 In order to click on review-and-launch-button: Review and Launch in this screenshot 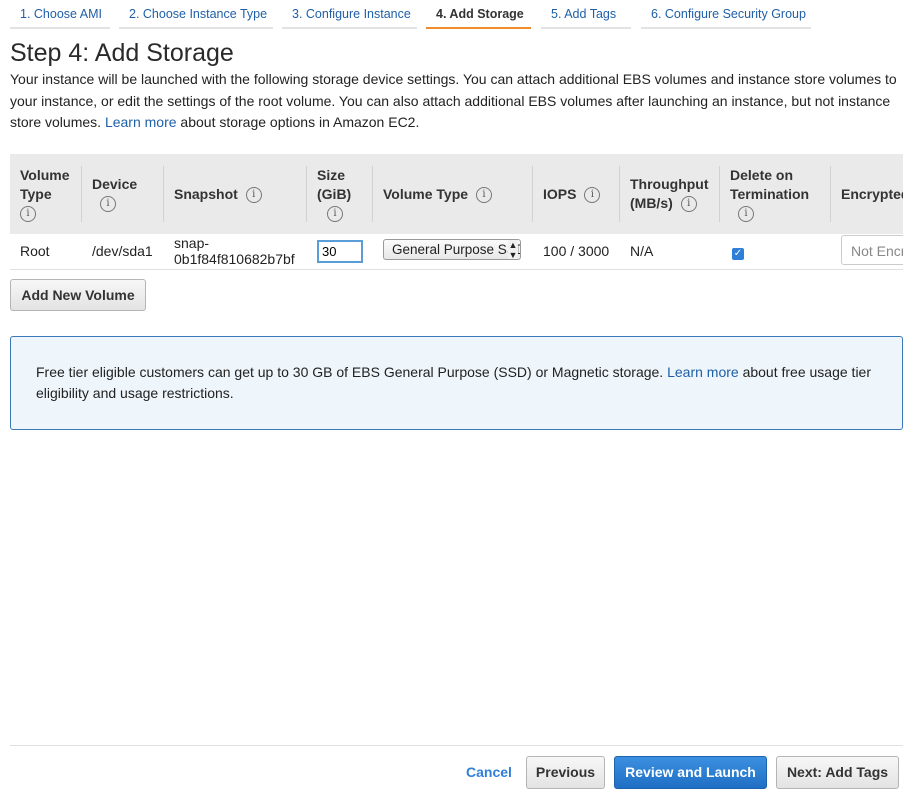, I will do `click(690, 772)`.